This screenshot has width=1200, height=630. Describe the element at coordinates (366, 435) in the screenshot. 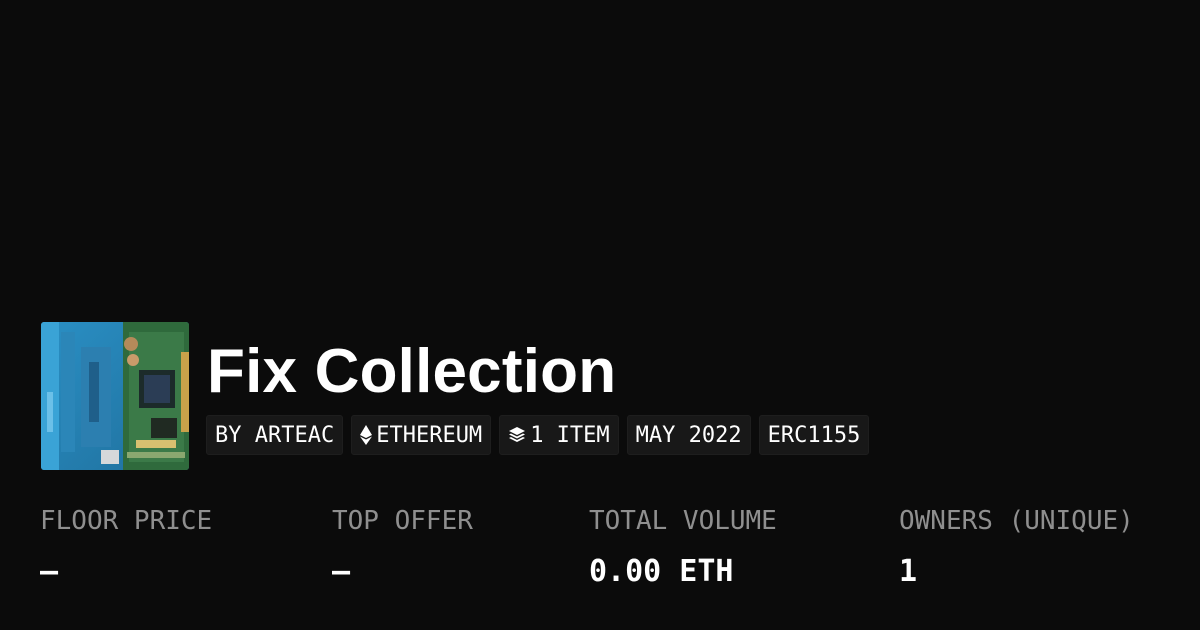

I see `ethereum-icon` at that location.